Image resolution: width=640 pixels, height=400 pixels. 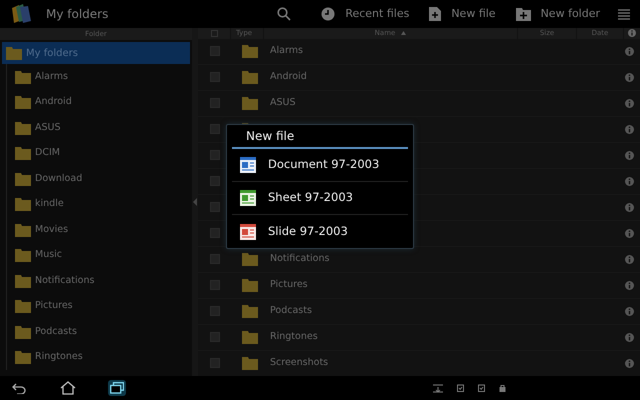 I want to click on tree-item: DCIM, so click(x=99, y=153).